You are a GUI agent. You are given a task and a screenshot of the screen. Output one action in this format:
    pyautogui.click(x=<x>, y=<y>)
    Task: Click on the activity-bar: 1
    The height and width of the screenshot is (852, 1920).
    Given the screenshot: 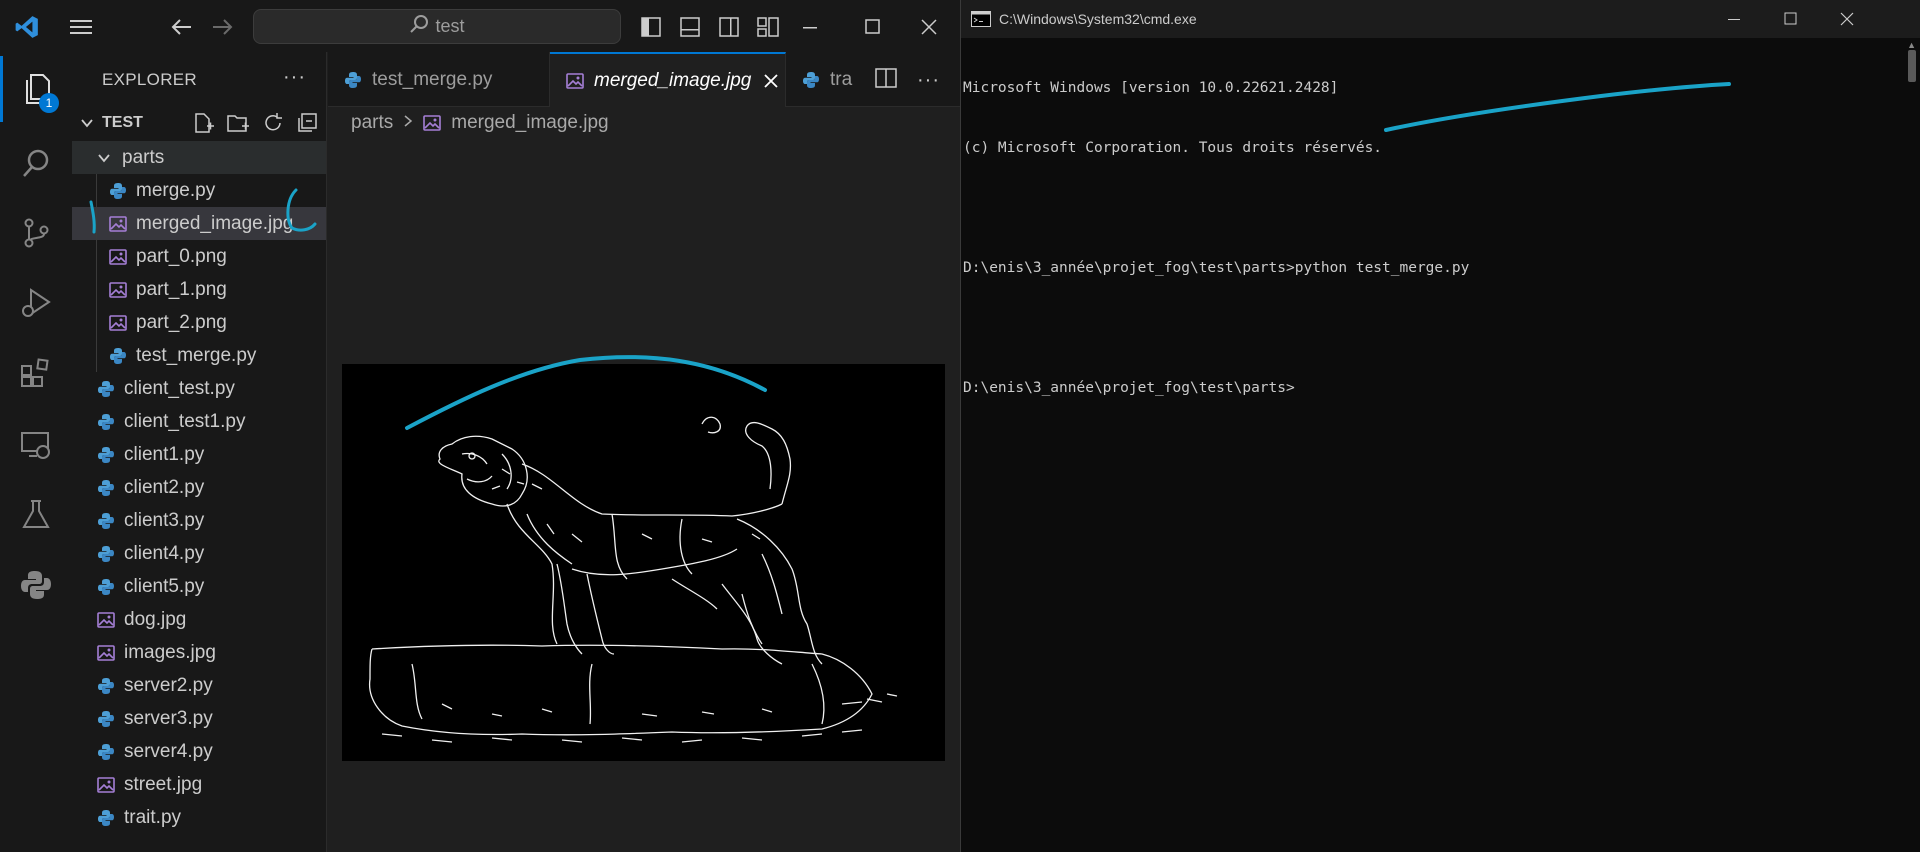 What is the action you would take?
    pyautogui.click(x=36, y=452)
    